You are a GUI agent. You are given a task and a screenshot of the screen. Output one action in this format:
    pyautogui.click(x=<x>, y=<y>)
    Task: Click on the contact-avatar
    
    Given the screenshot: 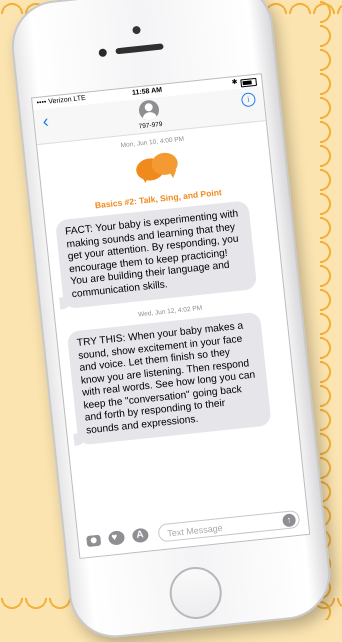 What is the action you would take?
    pyautogui.click(x=149, y=110)
    